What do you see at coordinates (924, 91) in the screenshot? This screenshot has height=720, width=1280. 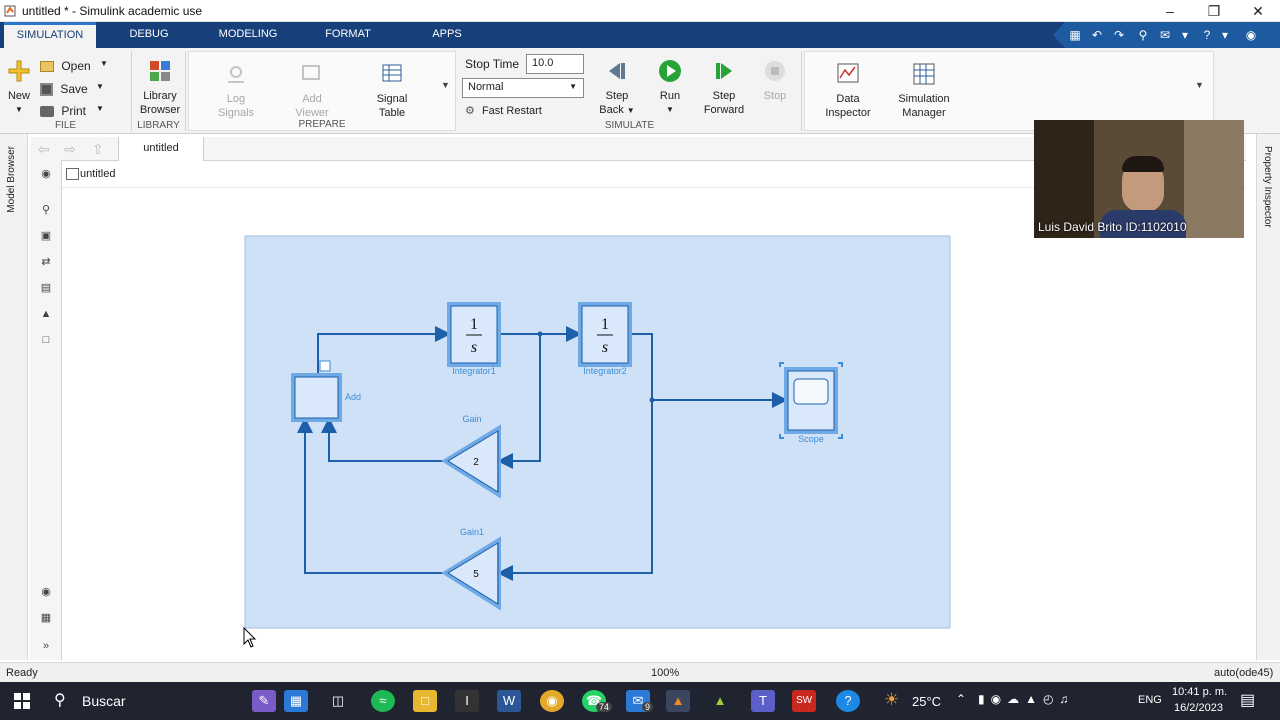 I see `simulation-manager-button: Simulation Manager` at bounding box center [924, 91].